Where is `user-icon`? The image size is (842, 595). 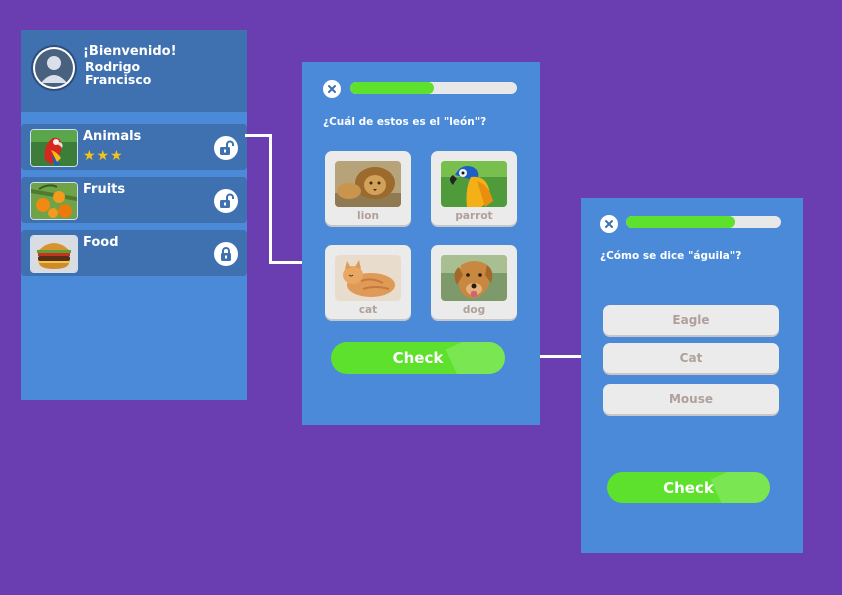 user-icon is located at coordinates (54, 68).